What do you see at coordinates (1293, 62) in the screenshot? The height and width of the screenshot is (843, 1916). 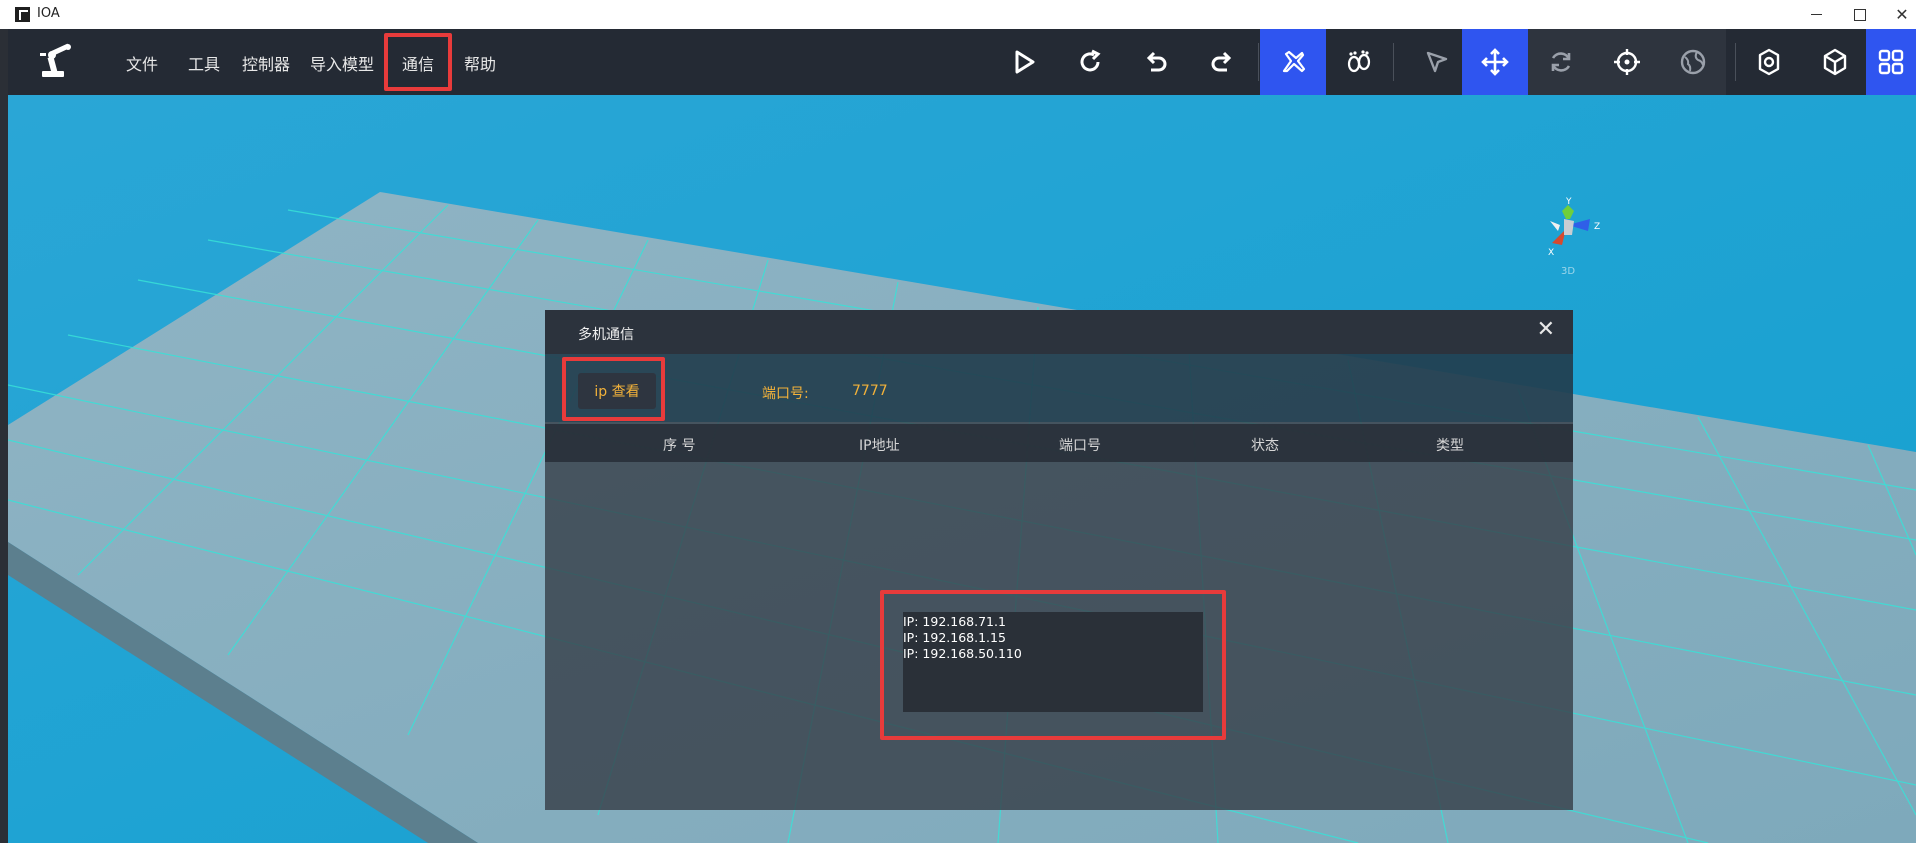 I see `fly-icon` at bounding box center [1293, 62].